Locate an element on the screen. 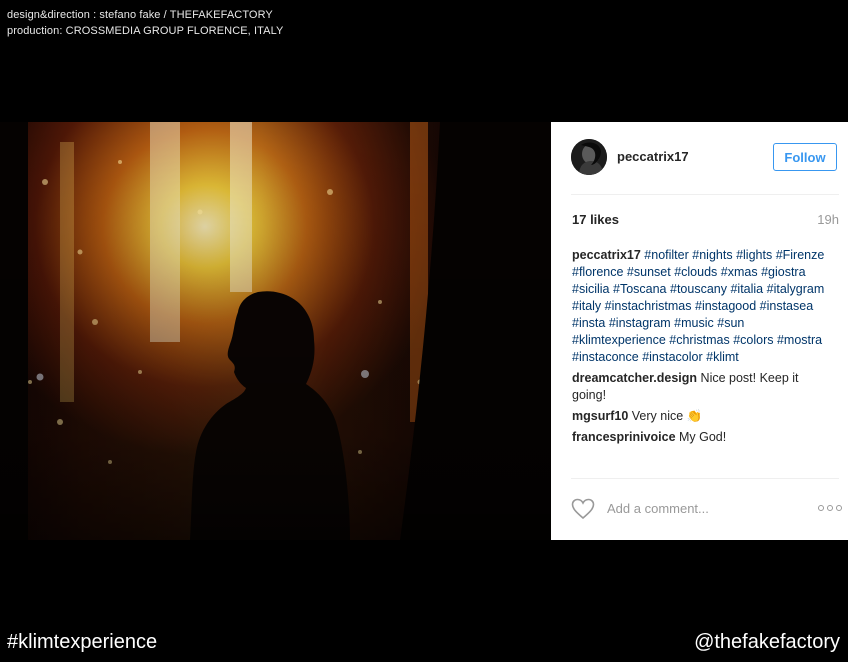 The height and width of the screenshot is (662, 848). hashtag-link: #christmas is located at coordinates (699, 340).